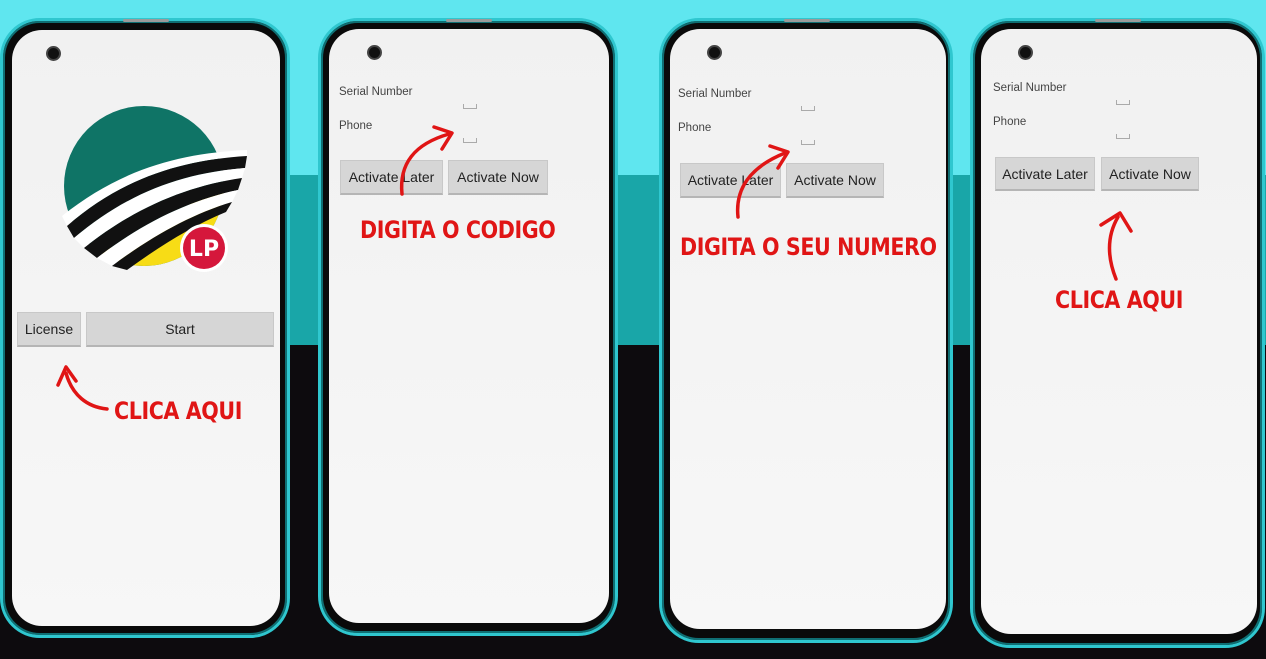  What do you see at coordinates (180, 329) in the screenshot?
I see `start-button: Start` at bounding box center [180, 329].